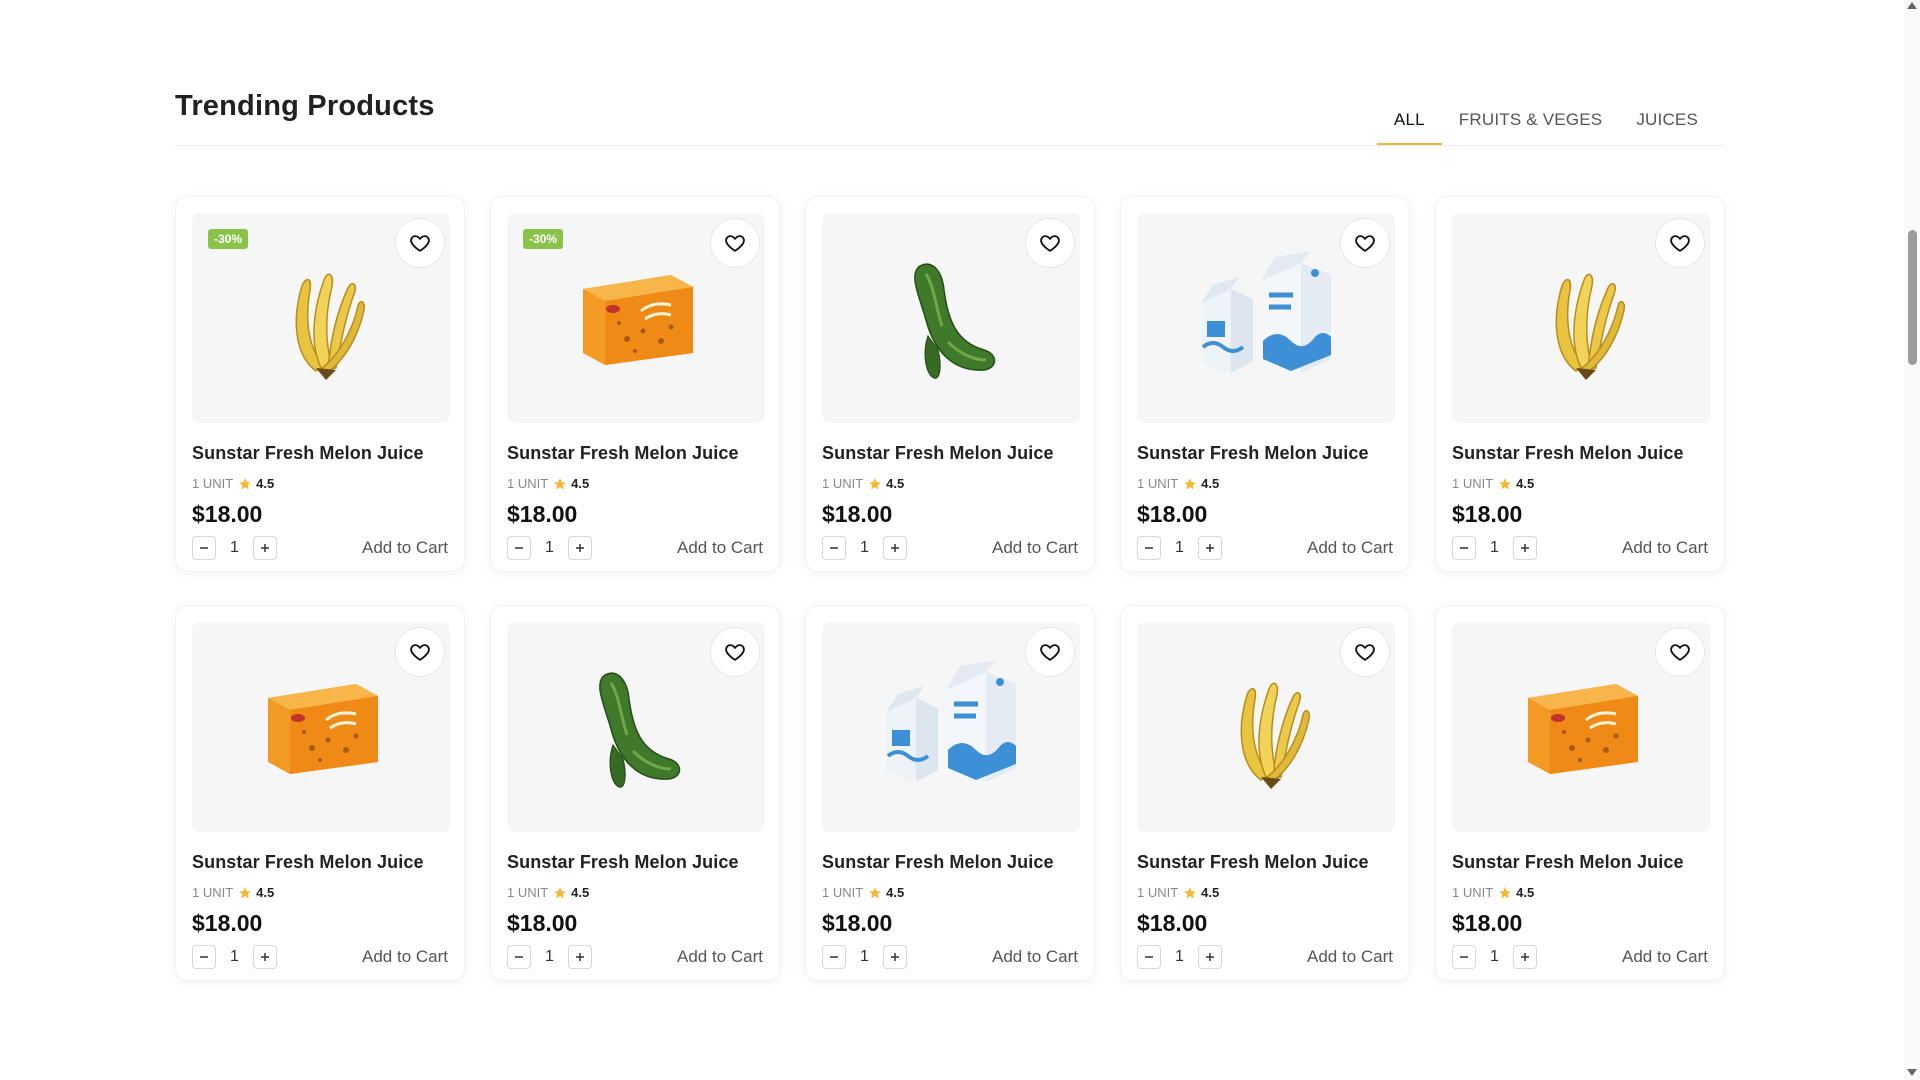 This screenshot has width=1920, height=1080. What do you see at coordinates (1912, 297) in the screenshot?
I see `scrollbar-thumb` at bounding box center [1912, 297].